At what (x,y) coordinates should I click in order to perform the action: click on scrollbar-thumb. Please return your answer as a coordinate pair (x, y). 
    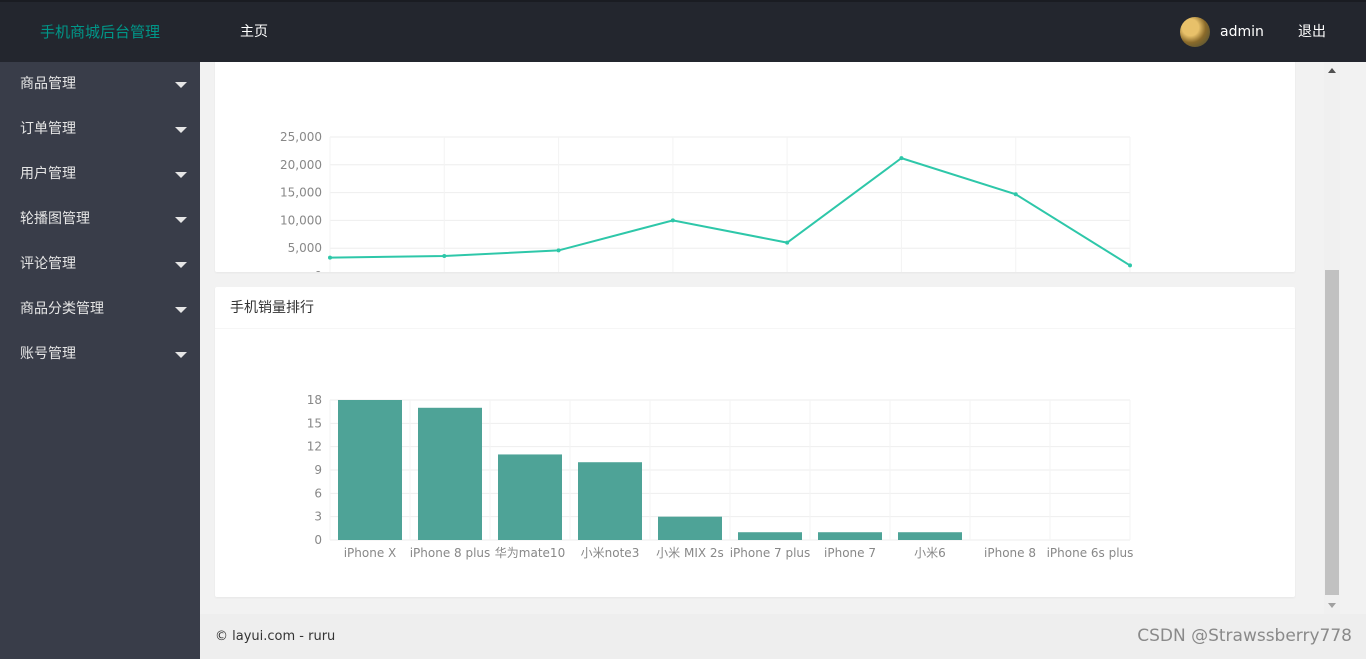
    Looking at the image, I should click on (1332, 432).